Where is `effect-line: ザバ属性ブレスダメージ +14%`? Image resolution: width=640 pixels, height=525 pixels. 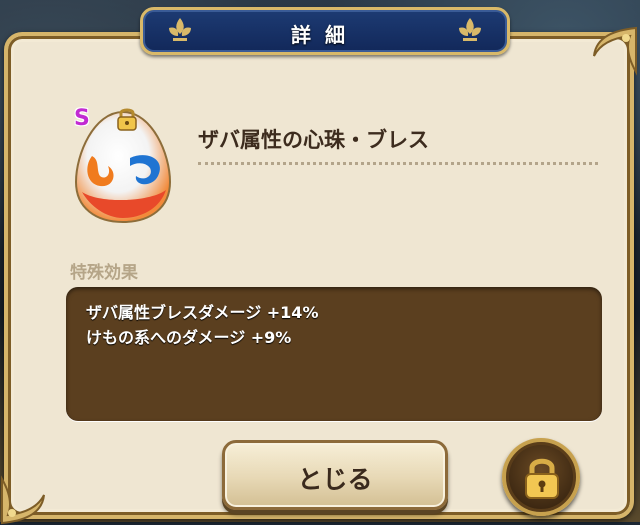
effect-line: ザバ属性ブレスダメージ +14% is located at coordinates (202, 312).